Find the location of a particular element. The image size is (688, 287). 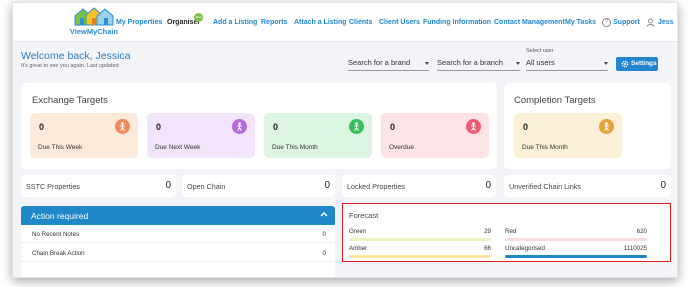

nav-support: Support is located at coordinates (626, 22).